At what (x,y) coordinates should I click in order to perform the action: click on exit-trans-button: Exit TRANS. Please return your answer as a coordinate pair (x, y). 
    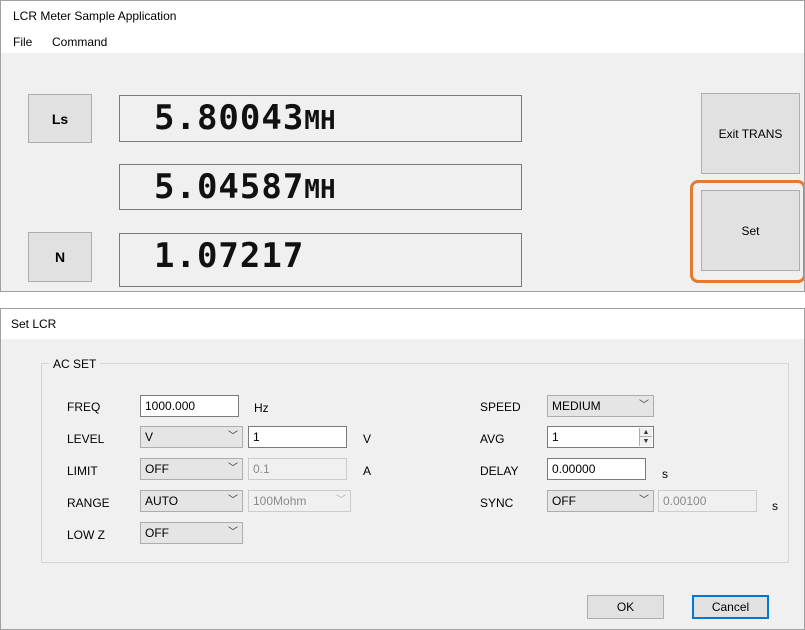
    Looking at the image, I should click on (750, 133).